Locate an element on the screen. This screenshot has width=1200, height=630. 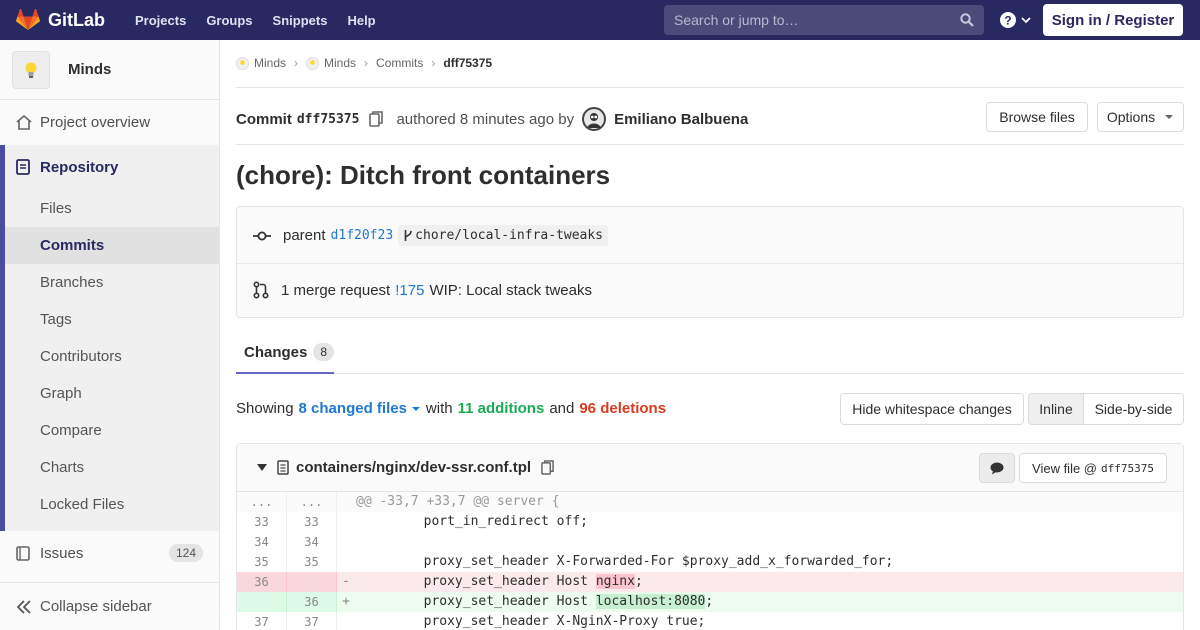
copy-path-icon is located at coordinates (547, 467).